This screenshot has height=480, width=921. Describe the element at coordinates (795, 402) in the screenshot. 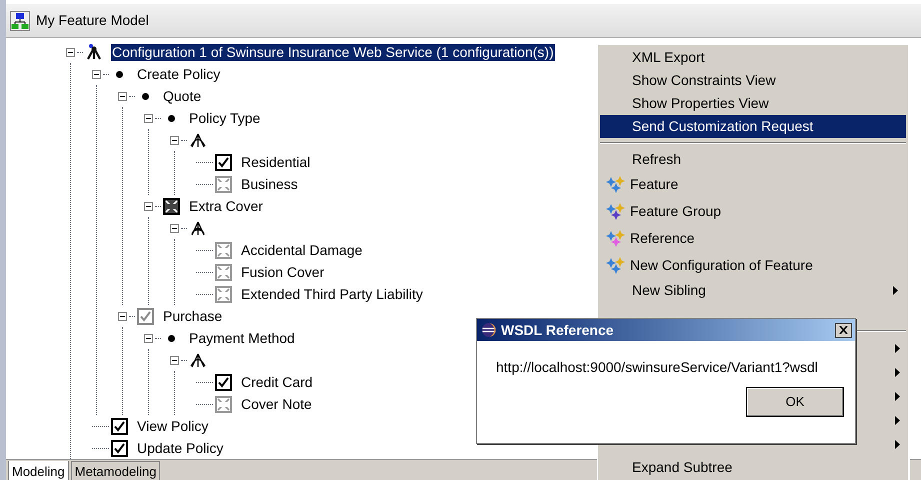

I see `ok-button: OK` at that location.